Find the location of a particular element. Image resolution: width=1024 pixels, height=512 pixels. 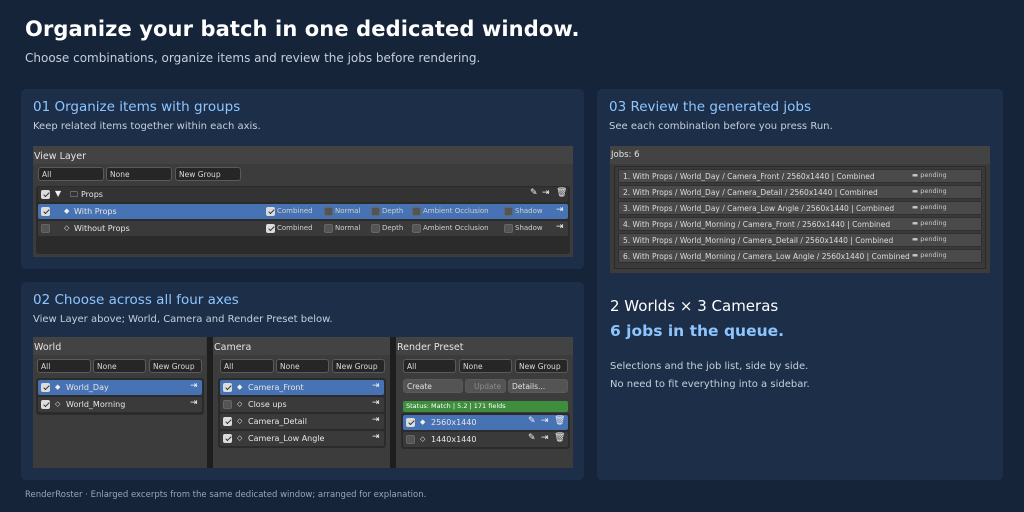

camera-none-field: None is located at coordinates (302, 366).